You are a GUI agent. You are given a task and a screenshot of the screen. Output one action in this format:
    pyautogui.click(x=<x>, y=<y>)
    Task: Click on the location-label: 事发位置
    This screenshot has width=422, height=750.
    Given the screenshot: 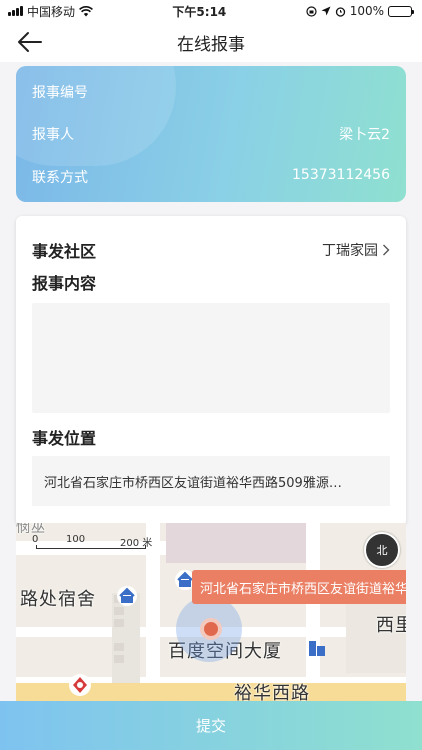 What is the action you would take?
    pyautogui.click(x=64, y=438)
    